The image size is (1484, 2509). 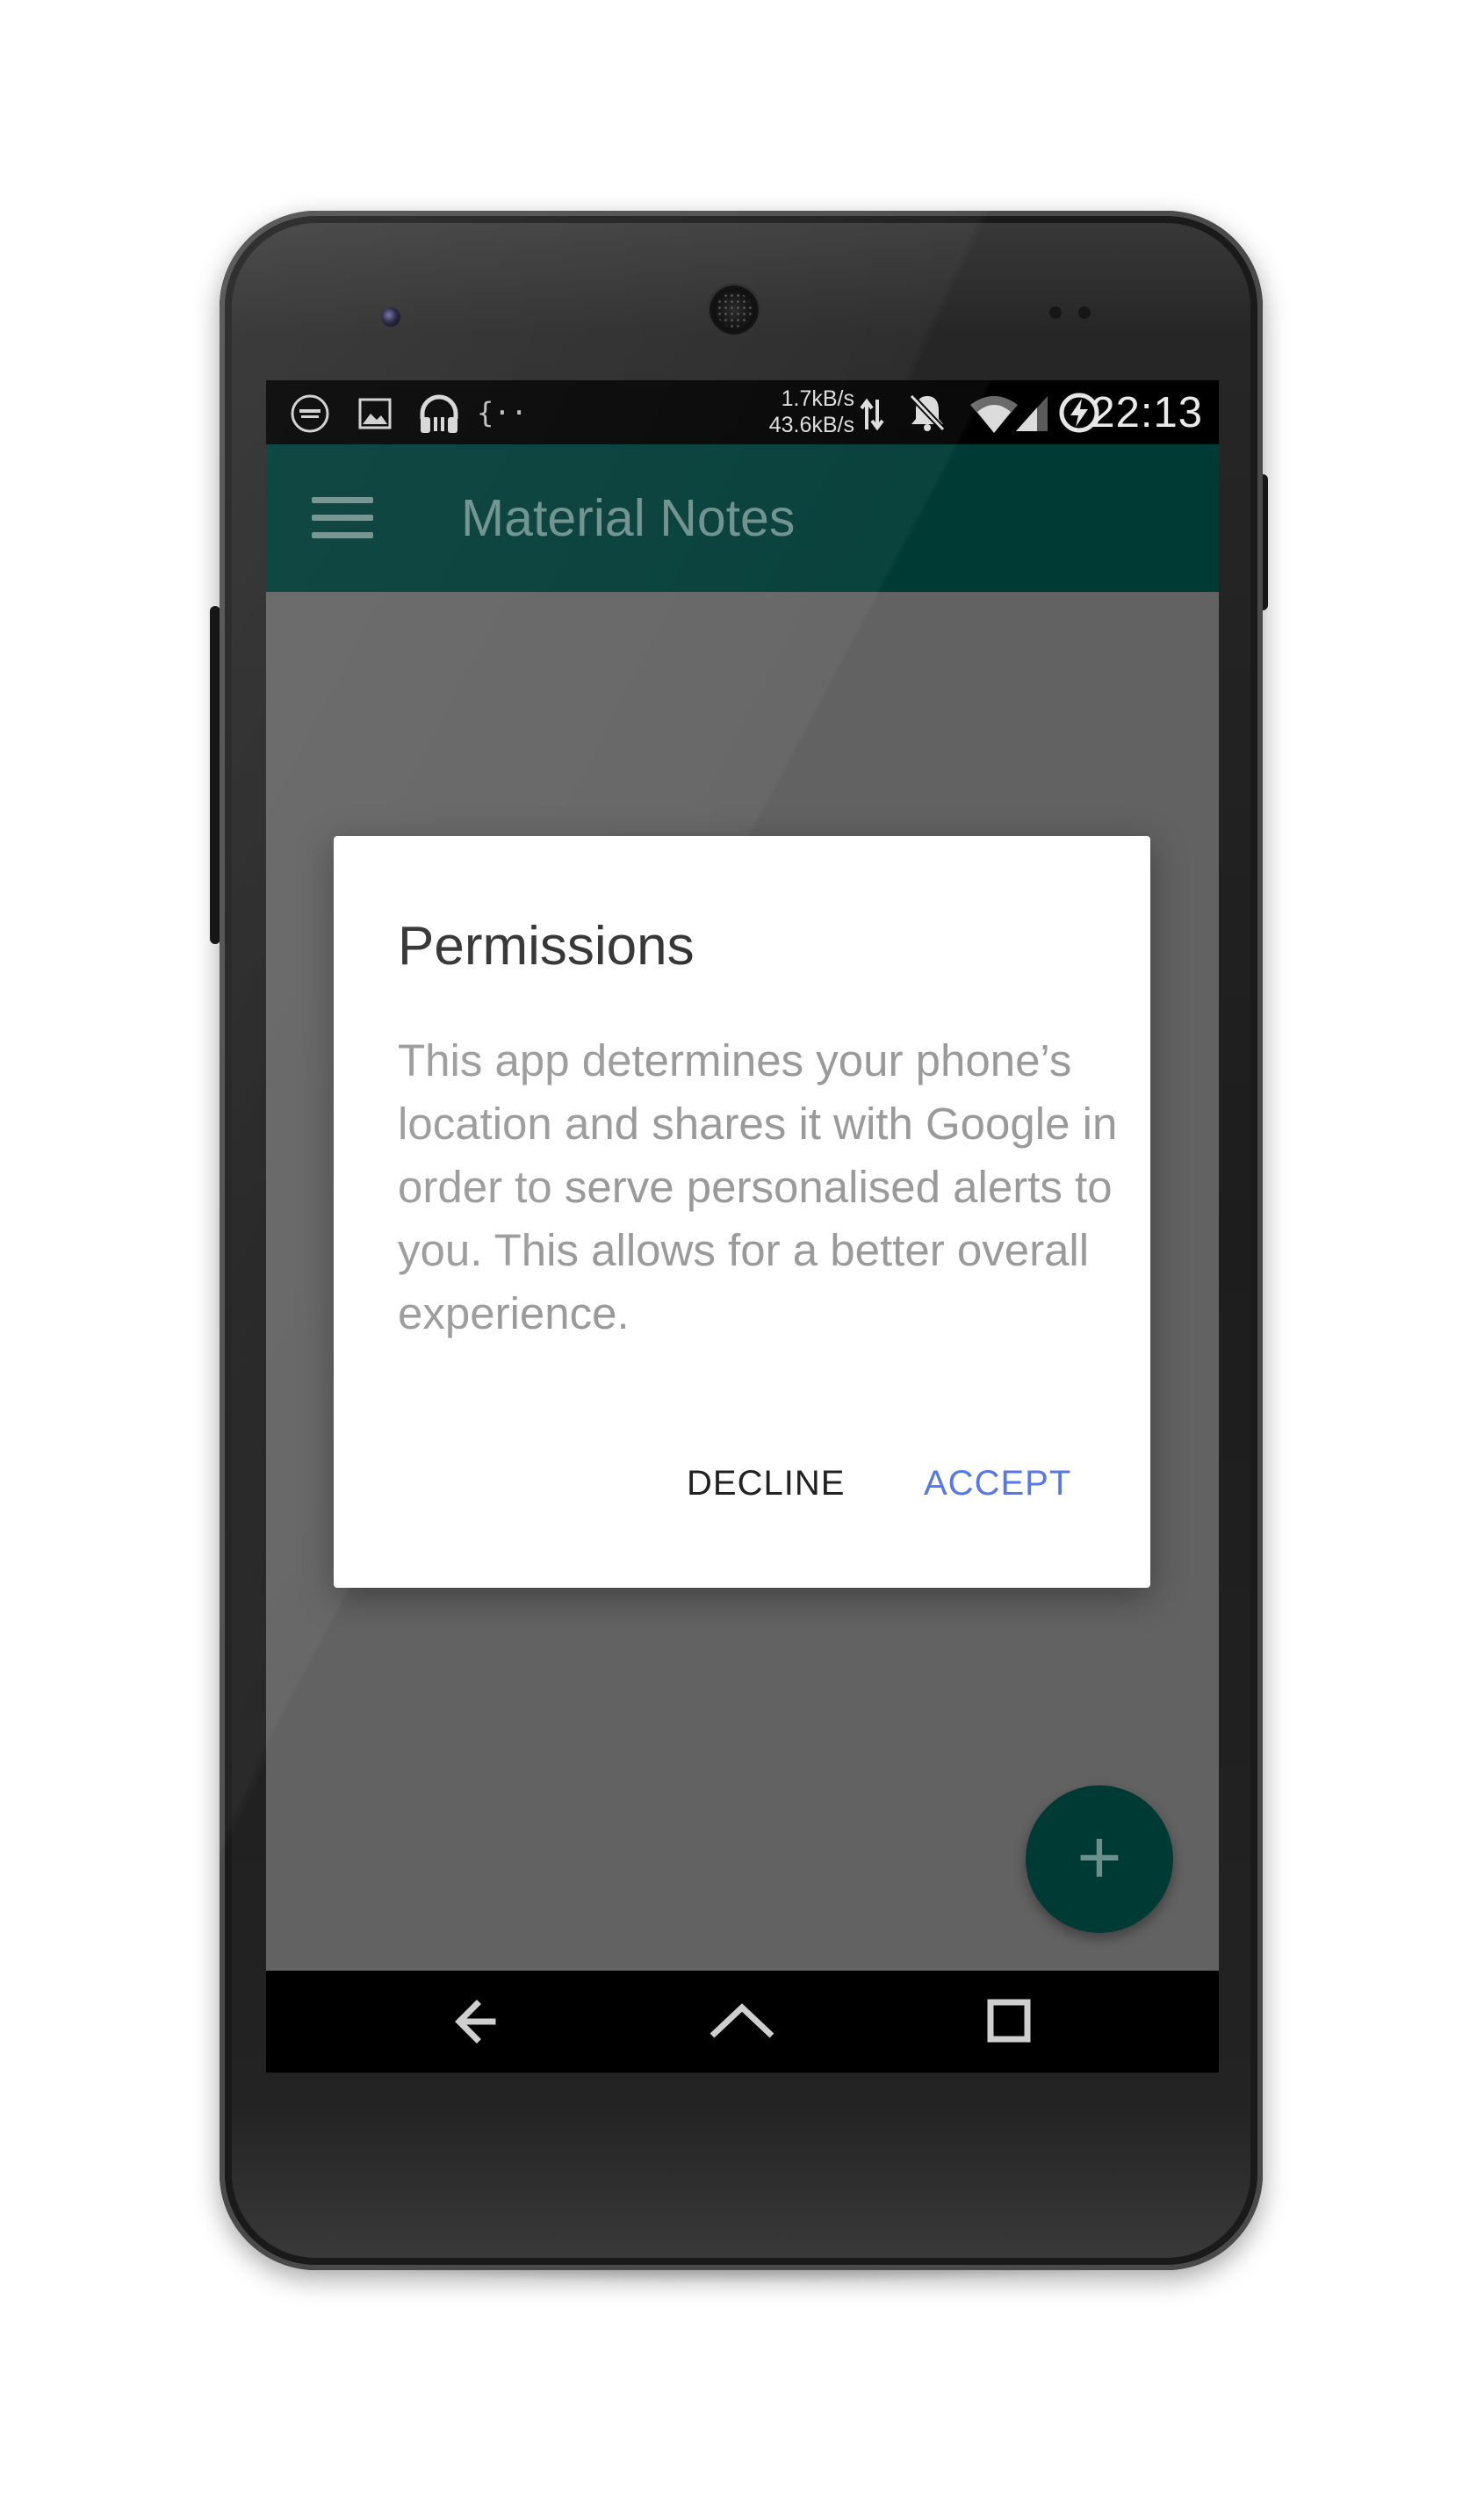 What do you see at coordinates (1147, 412) in the screenshot?
I see `status-clock: 22:13` at bounding box center [1147, 412].